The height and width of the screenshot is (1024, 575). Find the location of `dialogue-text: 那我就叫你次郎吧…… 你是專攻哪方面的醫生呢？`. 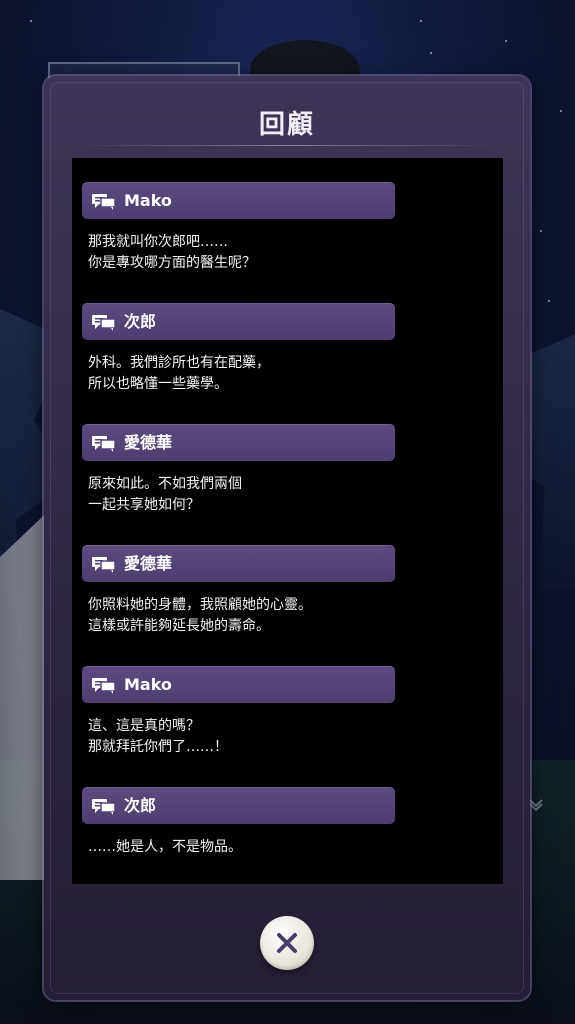

dialogue-text: 那我就叫你次郎吧…… 你是專攻哪方面的醫生呢？ is located at coordinates (287, 253).